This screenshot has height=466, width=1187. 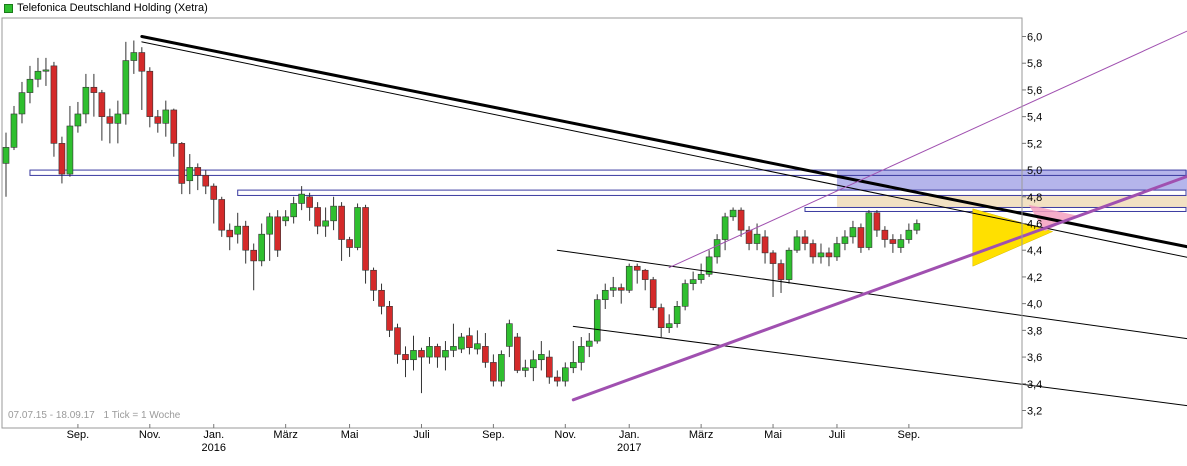 What do you see at coordinates (150, 435) in the screenshot?
I see `x-tick-label: Nov.` at bounding box center [150, 435].